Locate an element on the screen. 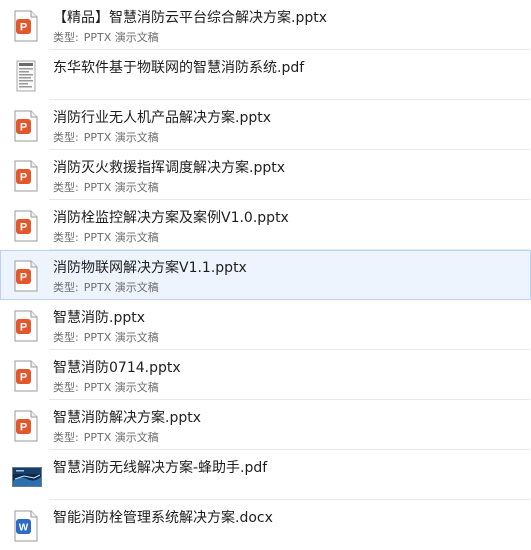 The width and height of the screenshot is (531, 550). file-name: 智慧消防解决方案.pptx is located at coordinates (127, 418).